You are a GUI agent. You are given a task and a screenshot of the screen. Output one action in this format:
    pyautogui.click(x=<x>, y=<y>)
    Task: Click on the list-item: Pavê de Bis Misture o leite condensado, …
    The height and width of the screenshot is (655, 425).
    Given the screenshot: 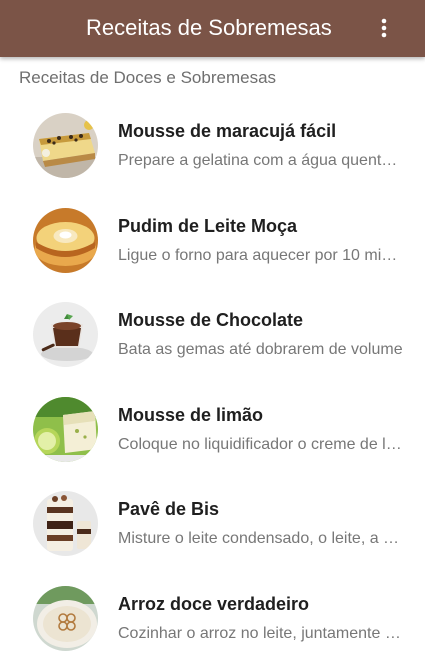 What is the action you would take?
    pyautogui.click(x=212, y=509)
    